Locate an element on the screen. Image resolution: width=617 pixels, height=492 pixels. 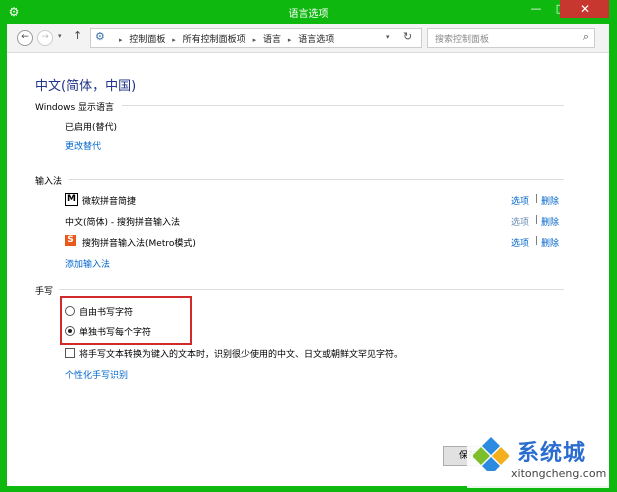
up-button: ↑ is located at coordinates (77, 35).